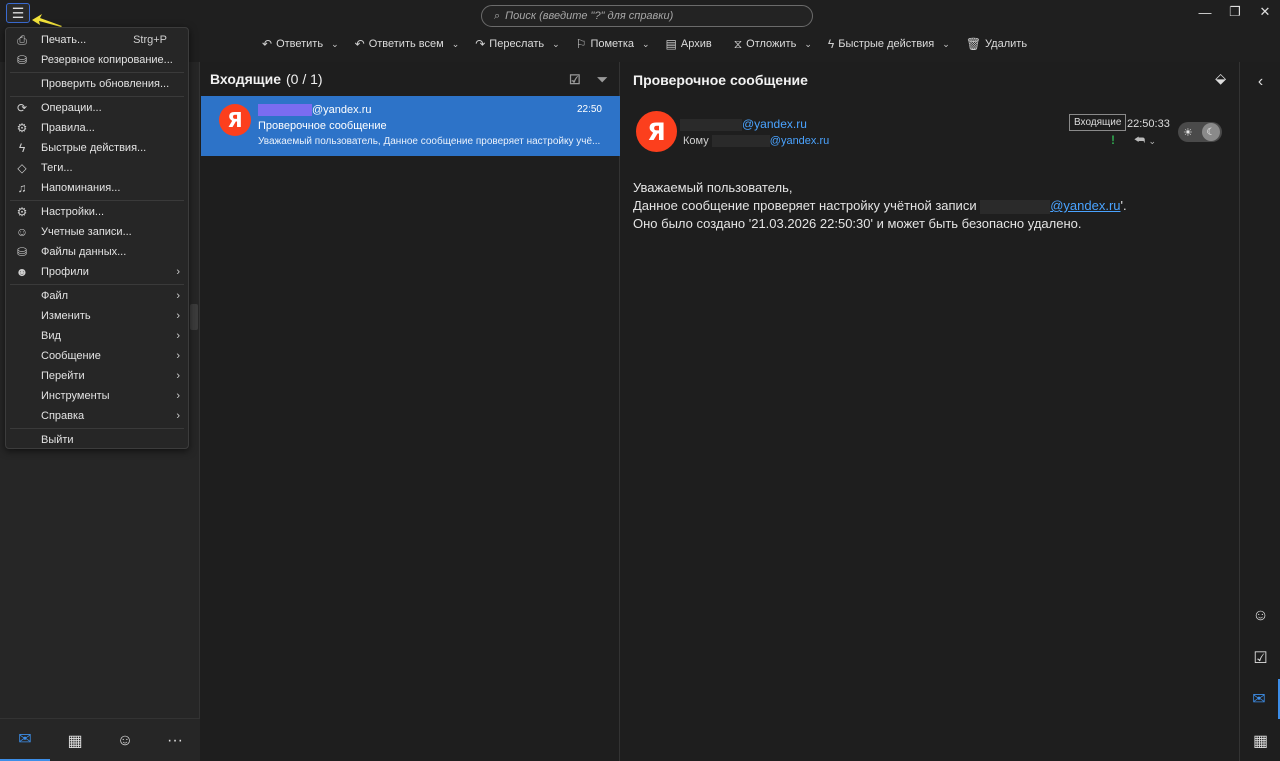 Image resolution: width=1280 pixels, height=761 pixels. Describe the element at coordinates (1260, 616) in the screenshot. I see `contacts-pane-button: ☺` at that location.